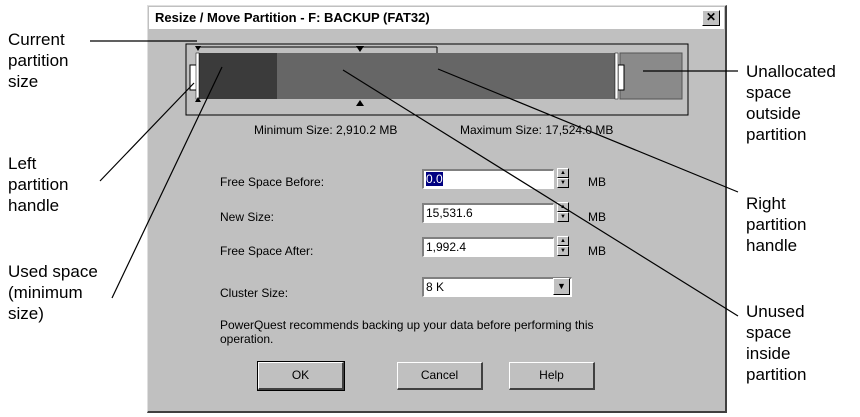 The width and height of the screenshot is (860, 417). Describe the element at coordinates (197, 76) in the screenshot. I see `left-handle-edge` at that location.